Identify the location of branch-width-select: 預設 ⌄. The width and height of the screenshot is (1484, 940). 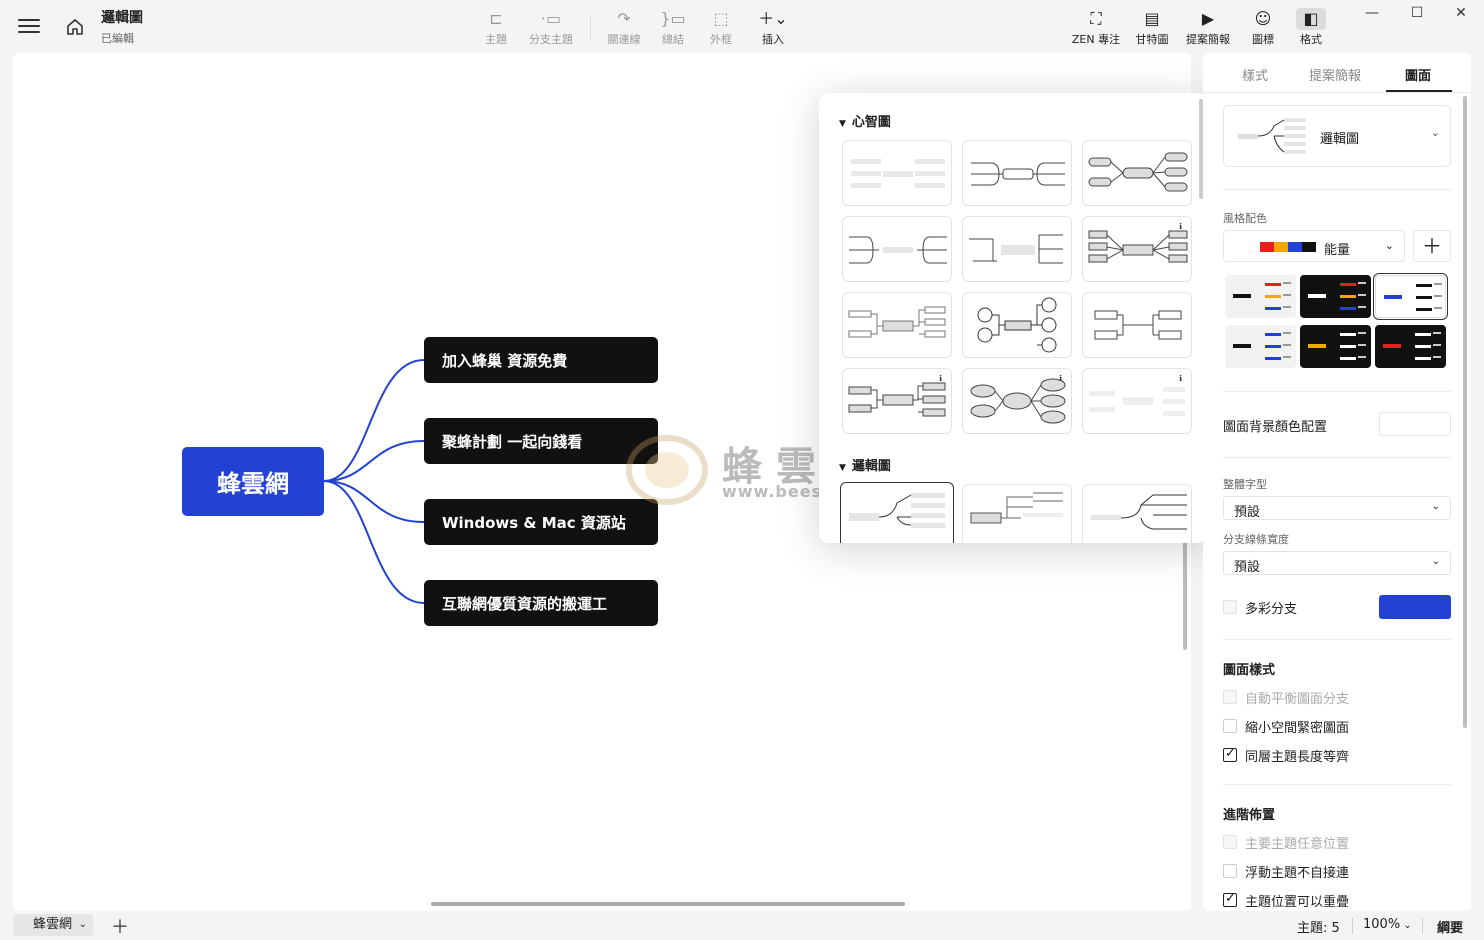
(1337, 563).